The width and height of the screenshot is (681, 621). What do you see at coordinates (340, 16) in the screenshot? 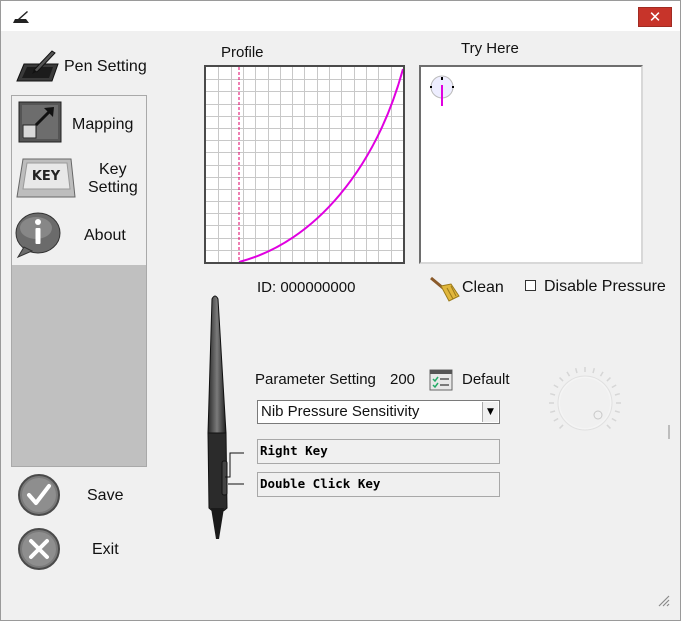
I see `title-bar: ✕` at bounding box center [340, 16].